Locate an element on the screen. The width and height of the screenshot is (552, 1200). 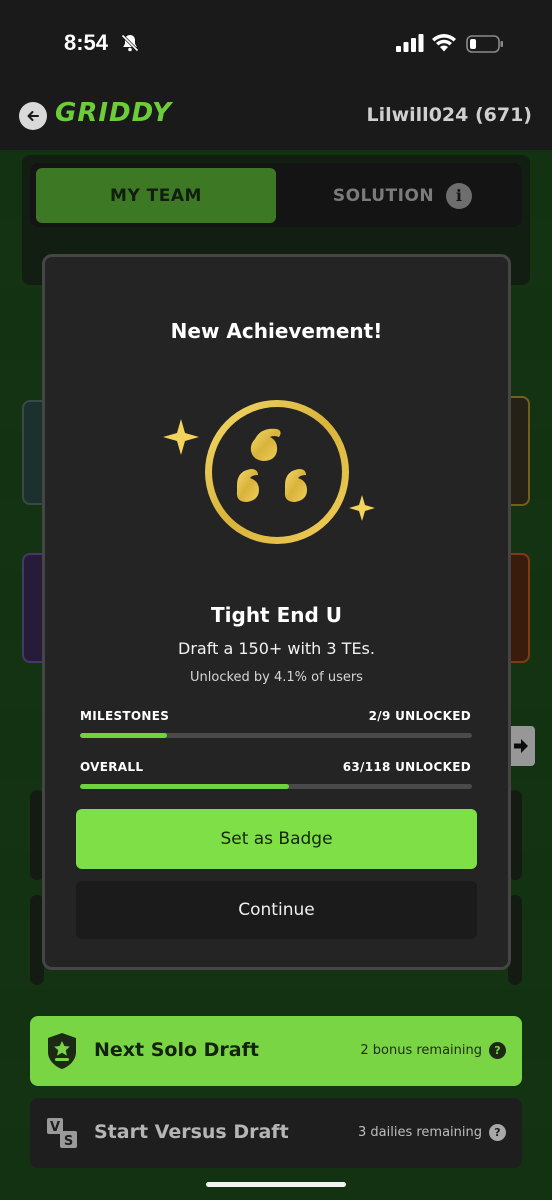
versus-icon: V S is located at coordinates (62, 1133).